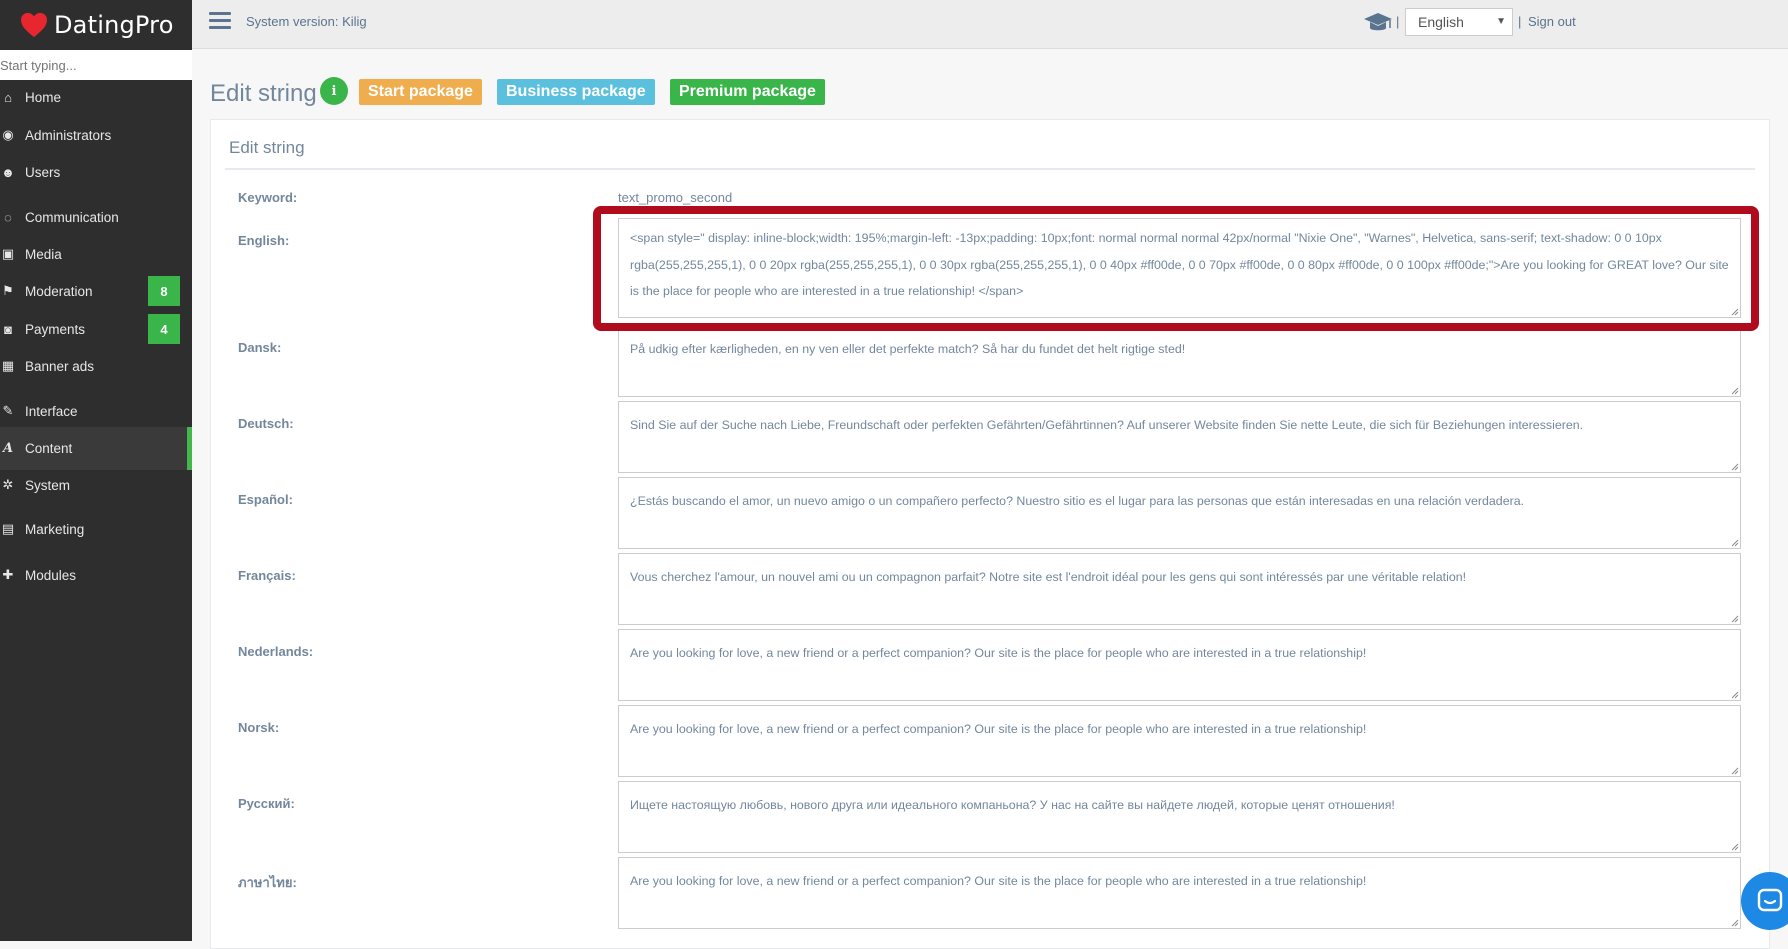 This screenshot has height=949, width=1788. I want to click on sidebar-item-label: Modules, so click(51, 575).